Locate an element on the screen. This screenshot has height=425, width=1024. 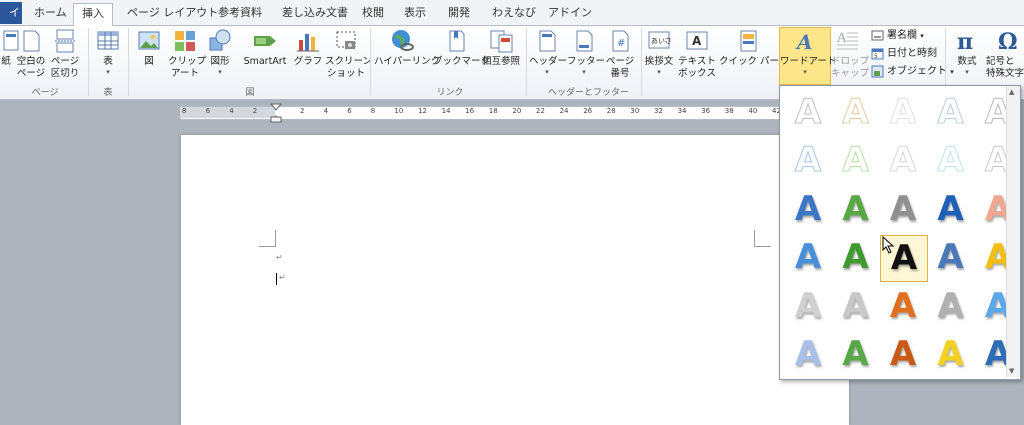
quick-parts-button: クイック パーツ is located at coordinates (753, 48).